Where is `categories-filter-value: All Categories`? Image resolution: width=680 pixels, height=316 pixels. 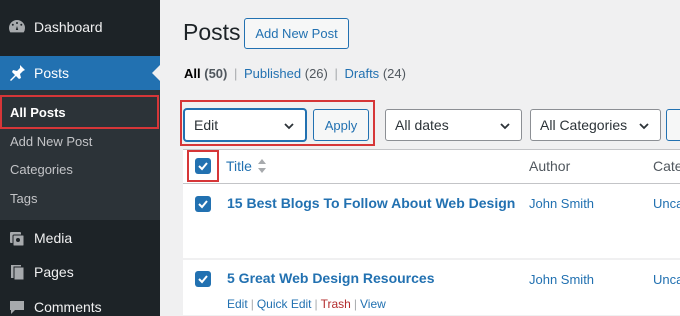
categories-filter-value: All Categories is located at coordinates (584, 125).